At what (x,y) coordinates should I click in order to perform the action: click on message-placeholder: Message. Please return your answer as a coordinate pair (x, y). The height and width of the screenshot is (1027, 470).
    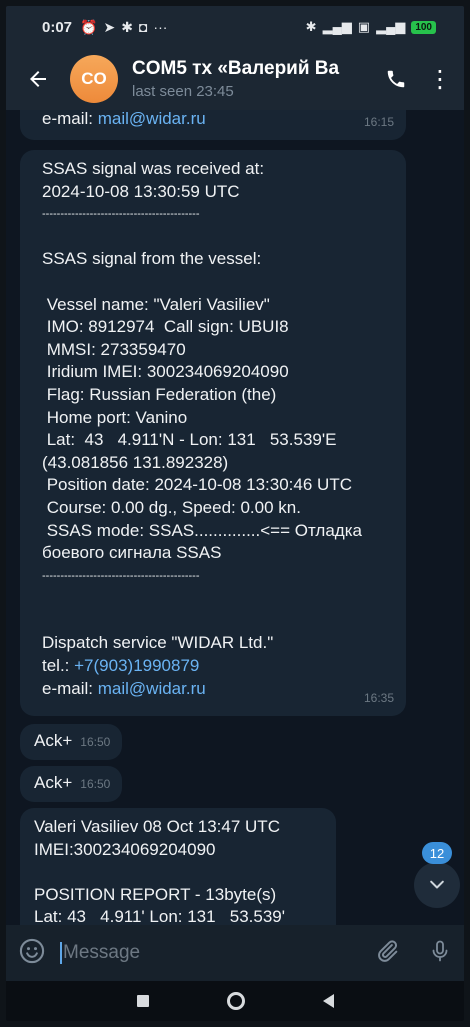
    Looking at the image, I should click on (102, 952).